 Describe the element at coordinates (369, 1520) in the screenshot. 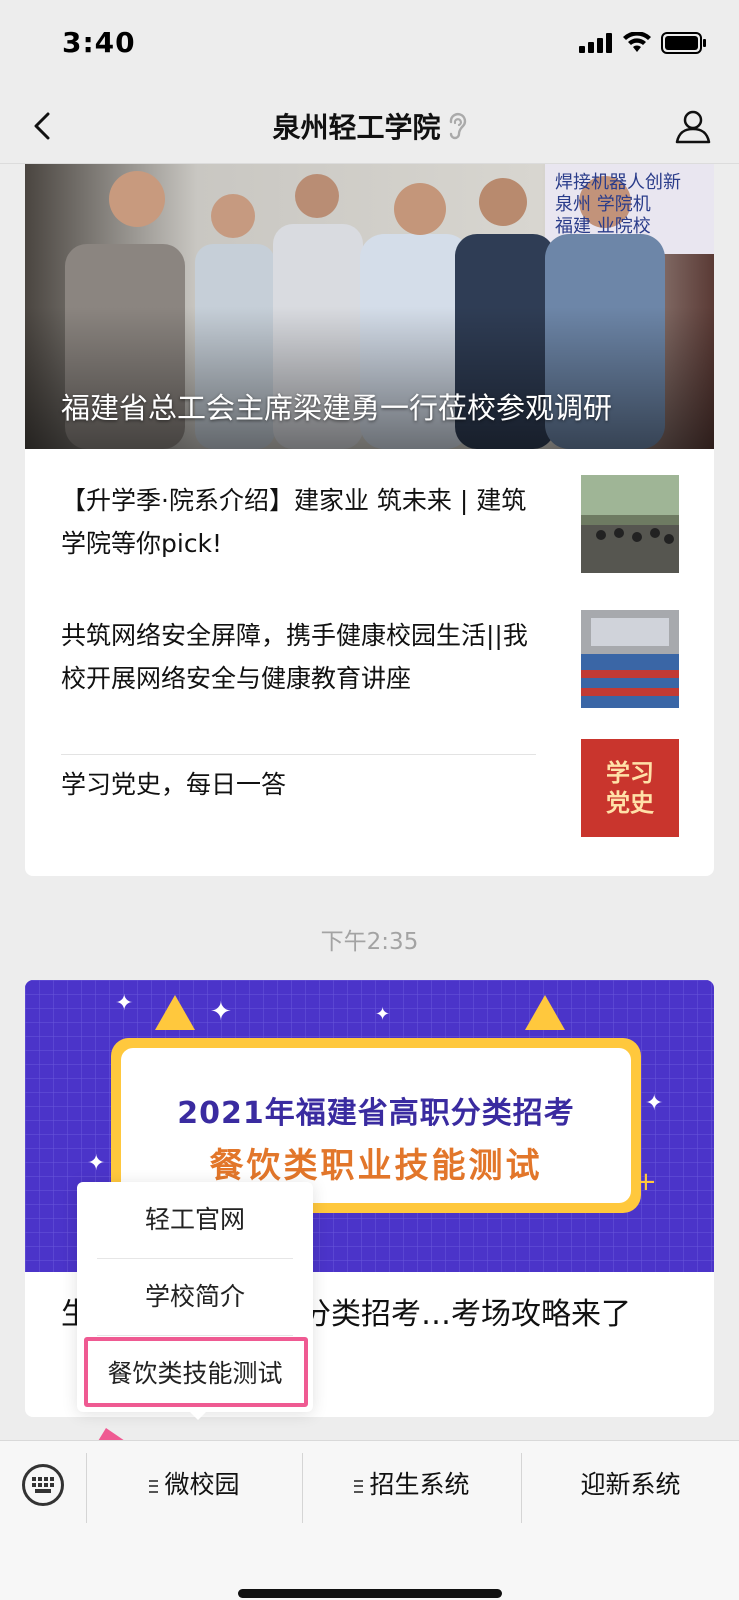

I see `bottom-menu-bar: 微校园 招生系统 迎新系统` at that location.